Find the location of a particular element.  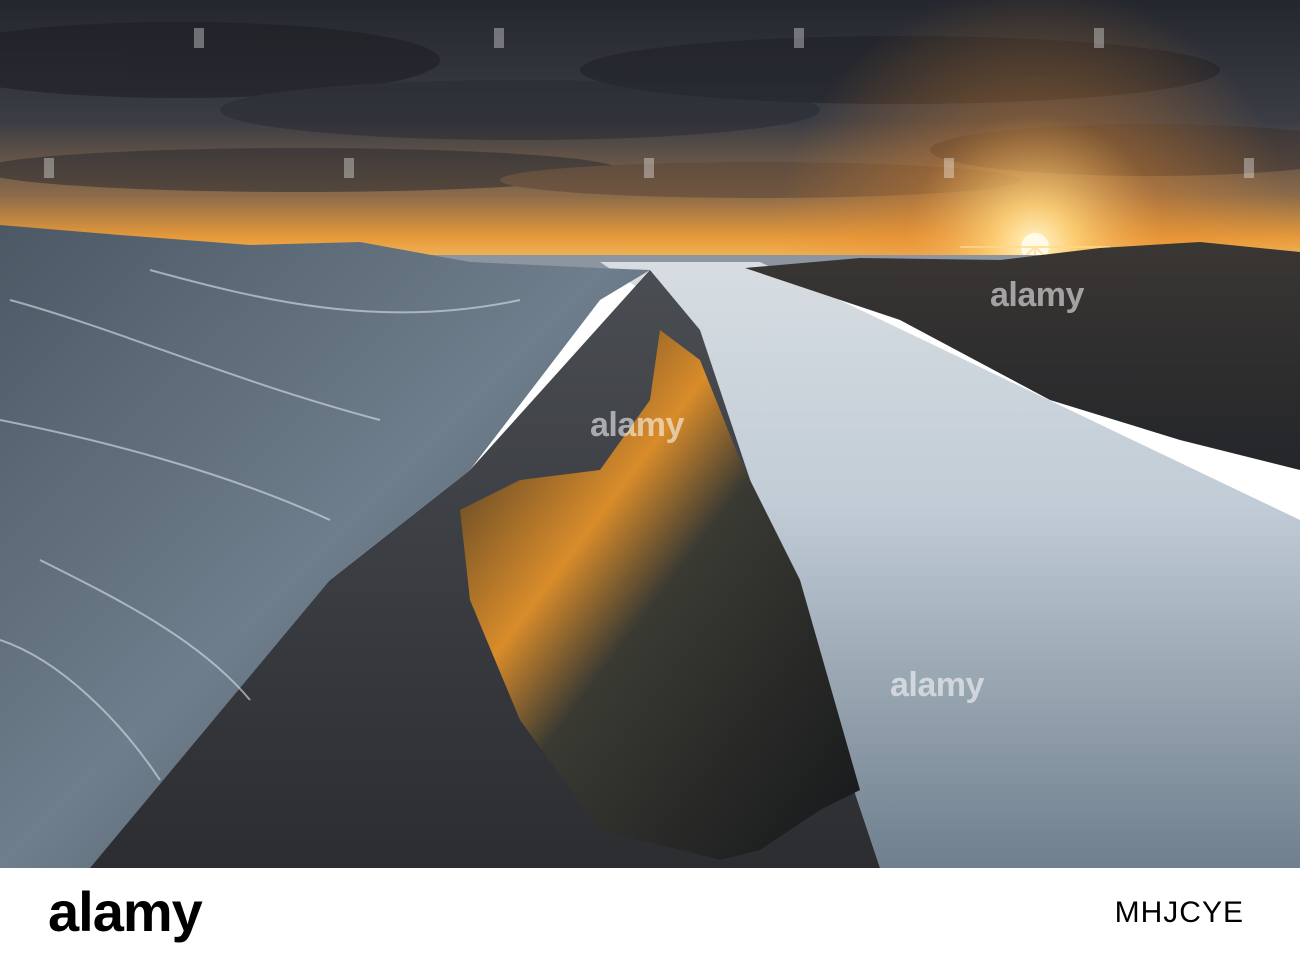

image-id: MHJCYE is located at coordinates (1179, 912).